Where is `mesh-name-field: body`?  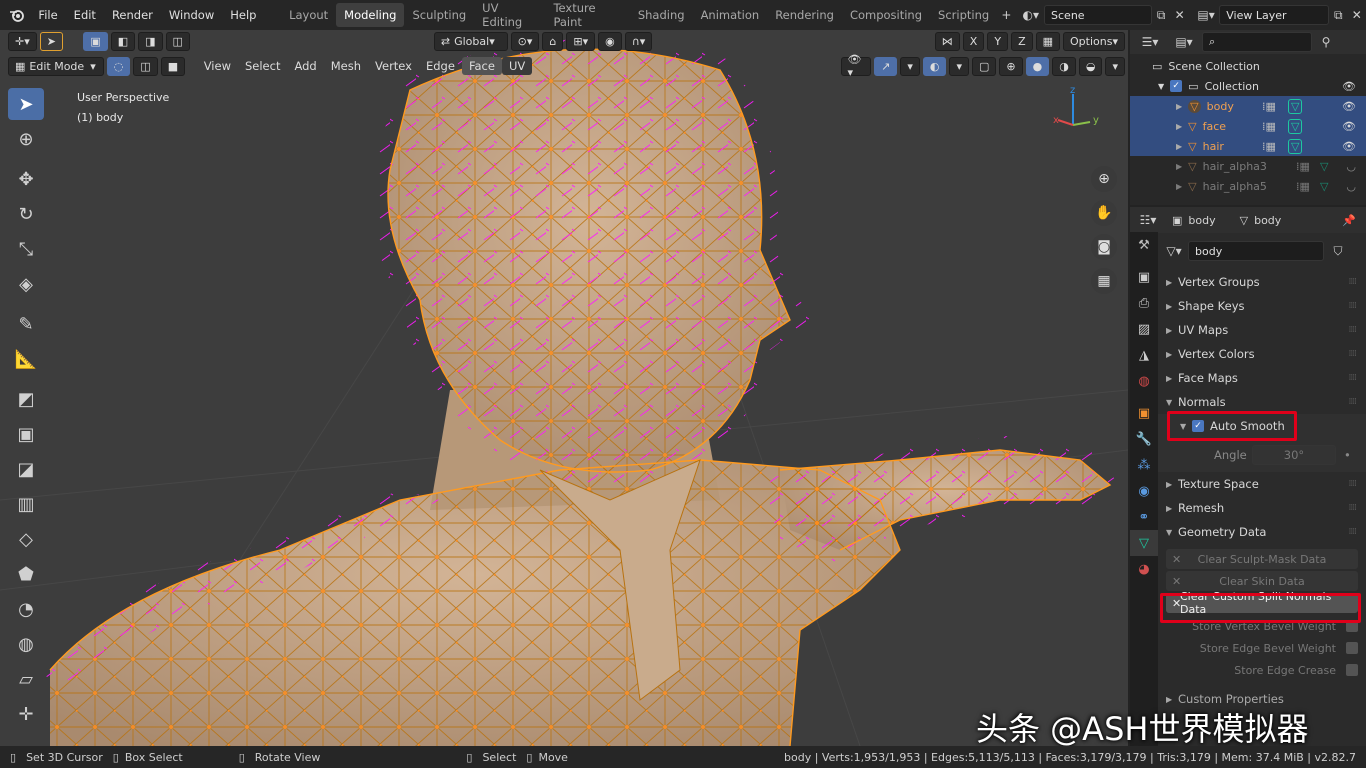
mesh-name-field: body is located at coordinates (1256, 251).